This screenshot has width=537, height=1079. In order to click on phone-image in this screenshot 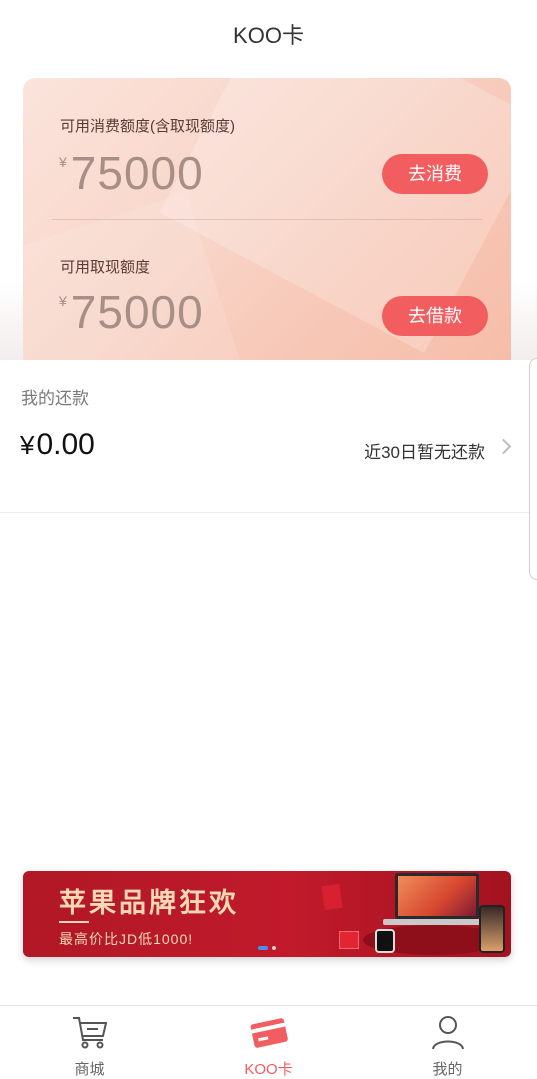, I will do `click(492, 929)`.